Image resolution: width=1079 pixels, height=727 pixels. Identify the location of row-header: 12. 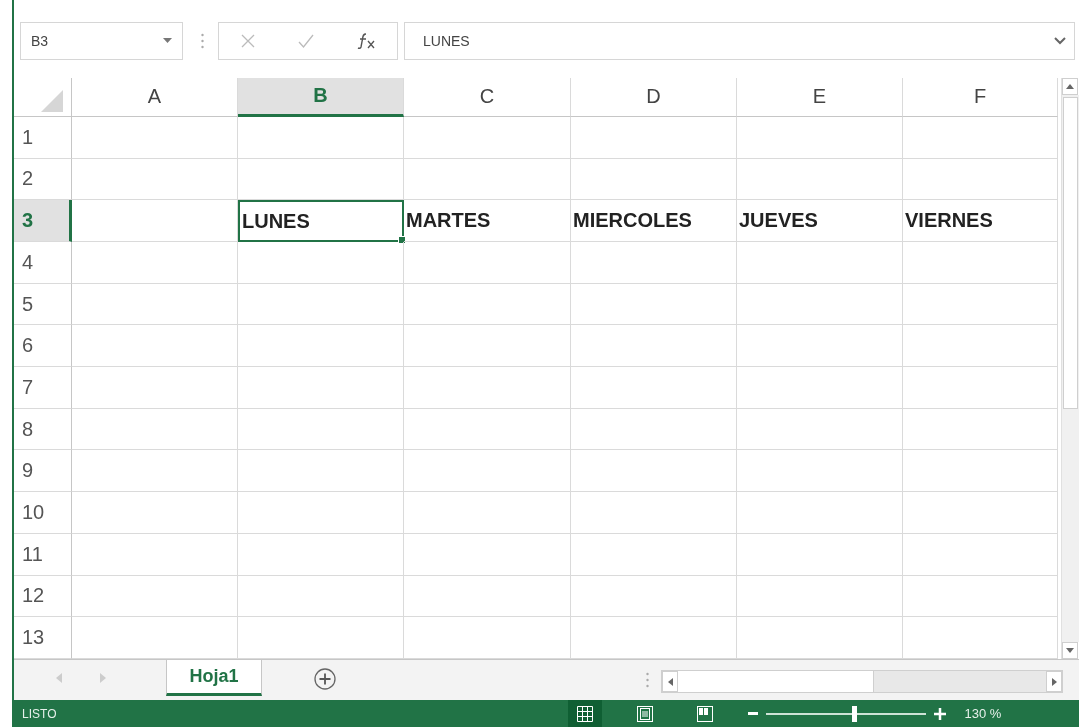
(43, 596).